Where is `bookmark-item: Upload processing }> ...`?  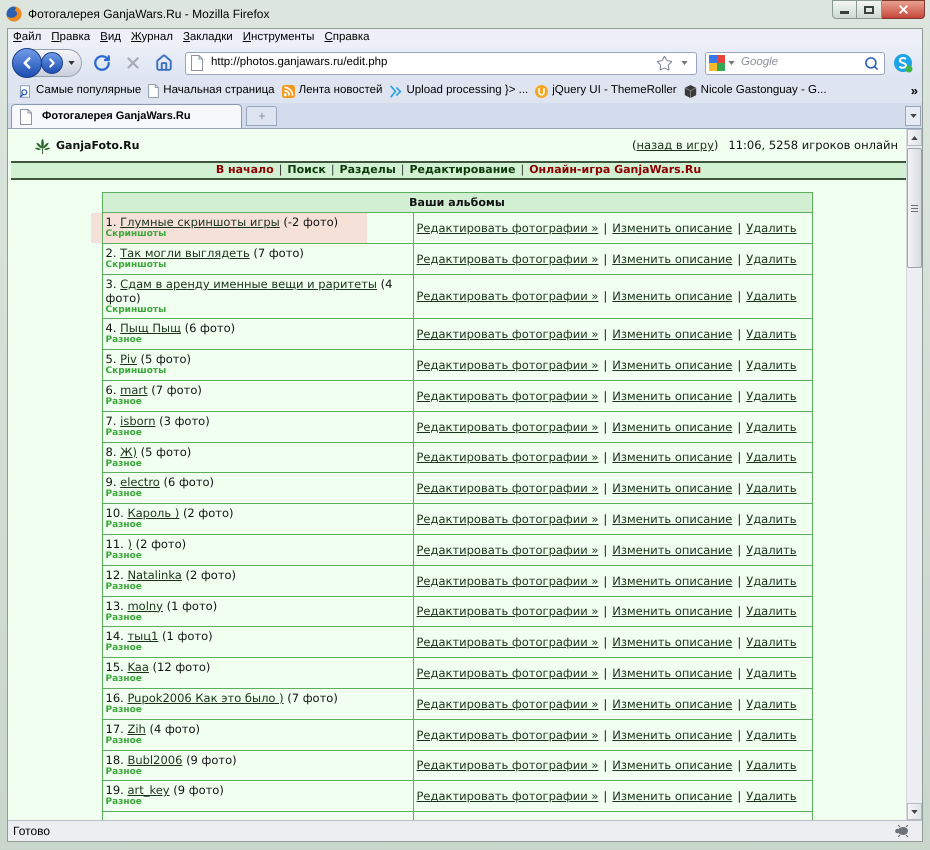 bookmark-item: Upload processing }> ... is located at coordinates (458, 91).